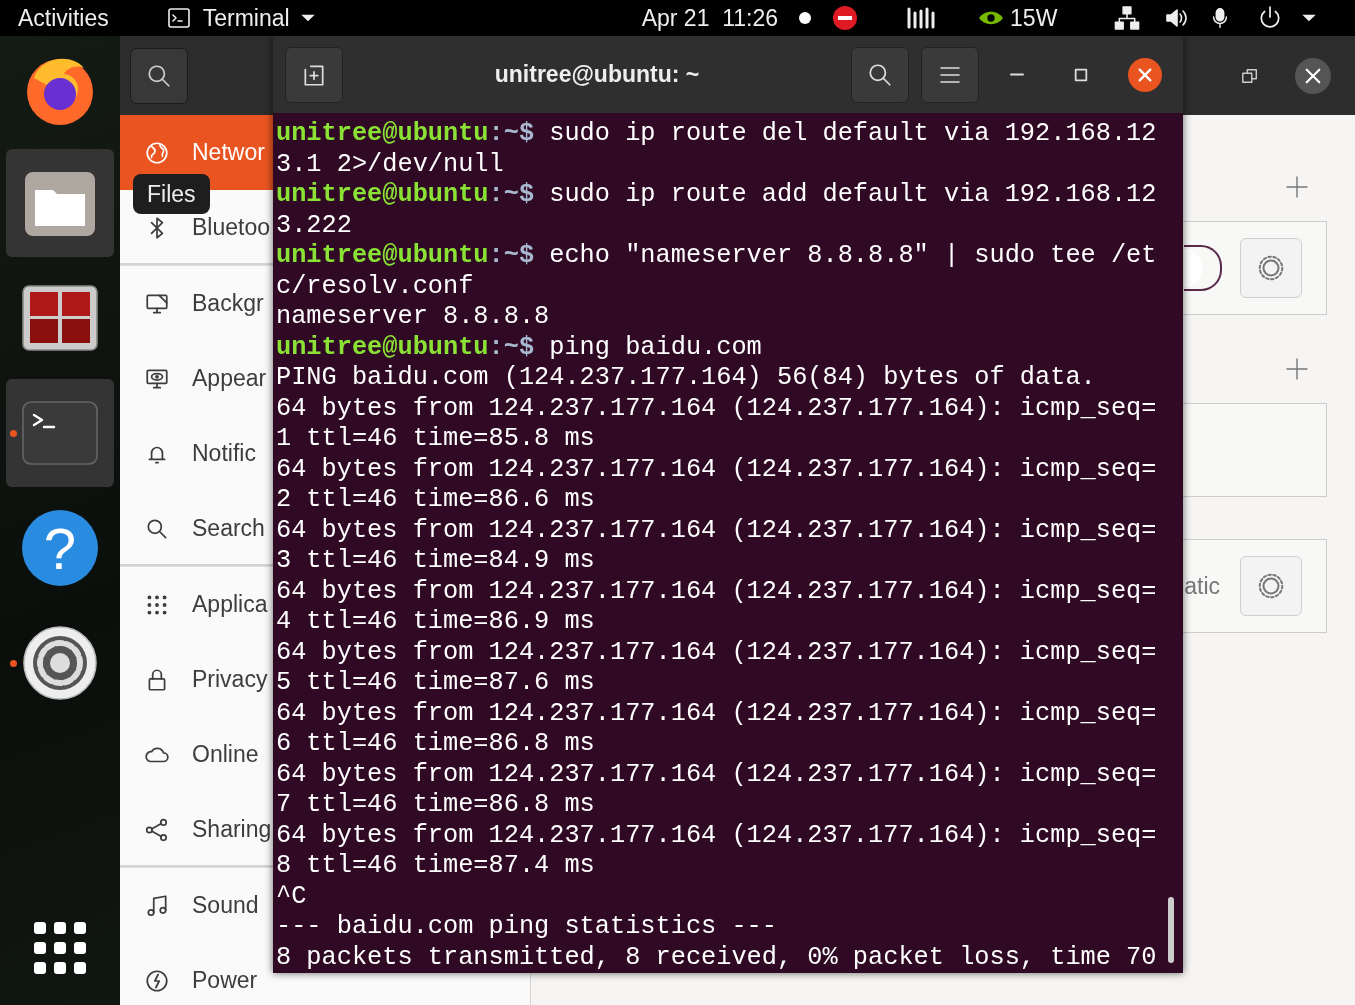 The image size is (1355, 1005). Describe the element at coordinates (716, 195) in the screenshot. I see `terminal-line: unitree@ubuntu:~$ sudo ip route add default via 192.168.12` at that location.